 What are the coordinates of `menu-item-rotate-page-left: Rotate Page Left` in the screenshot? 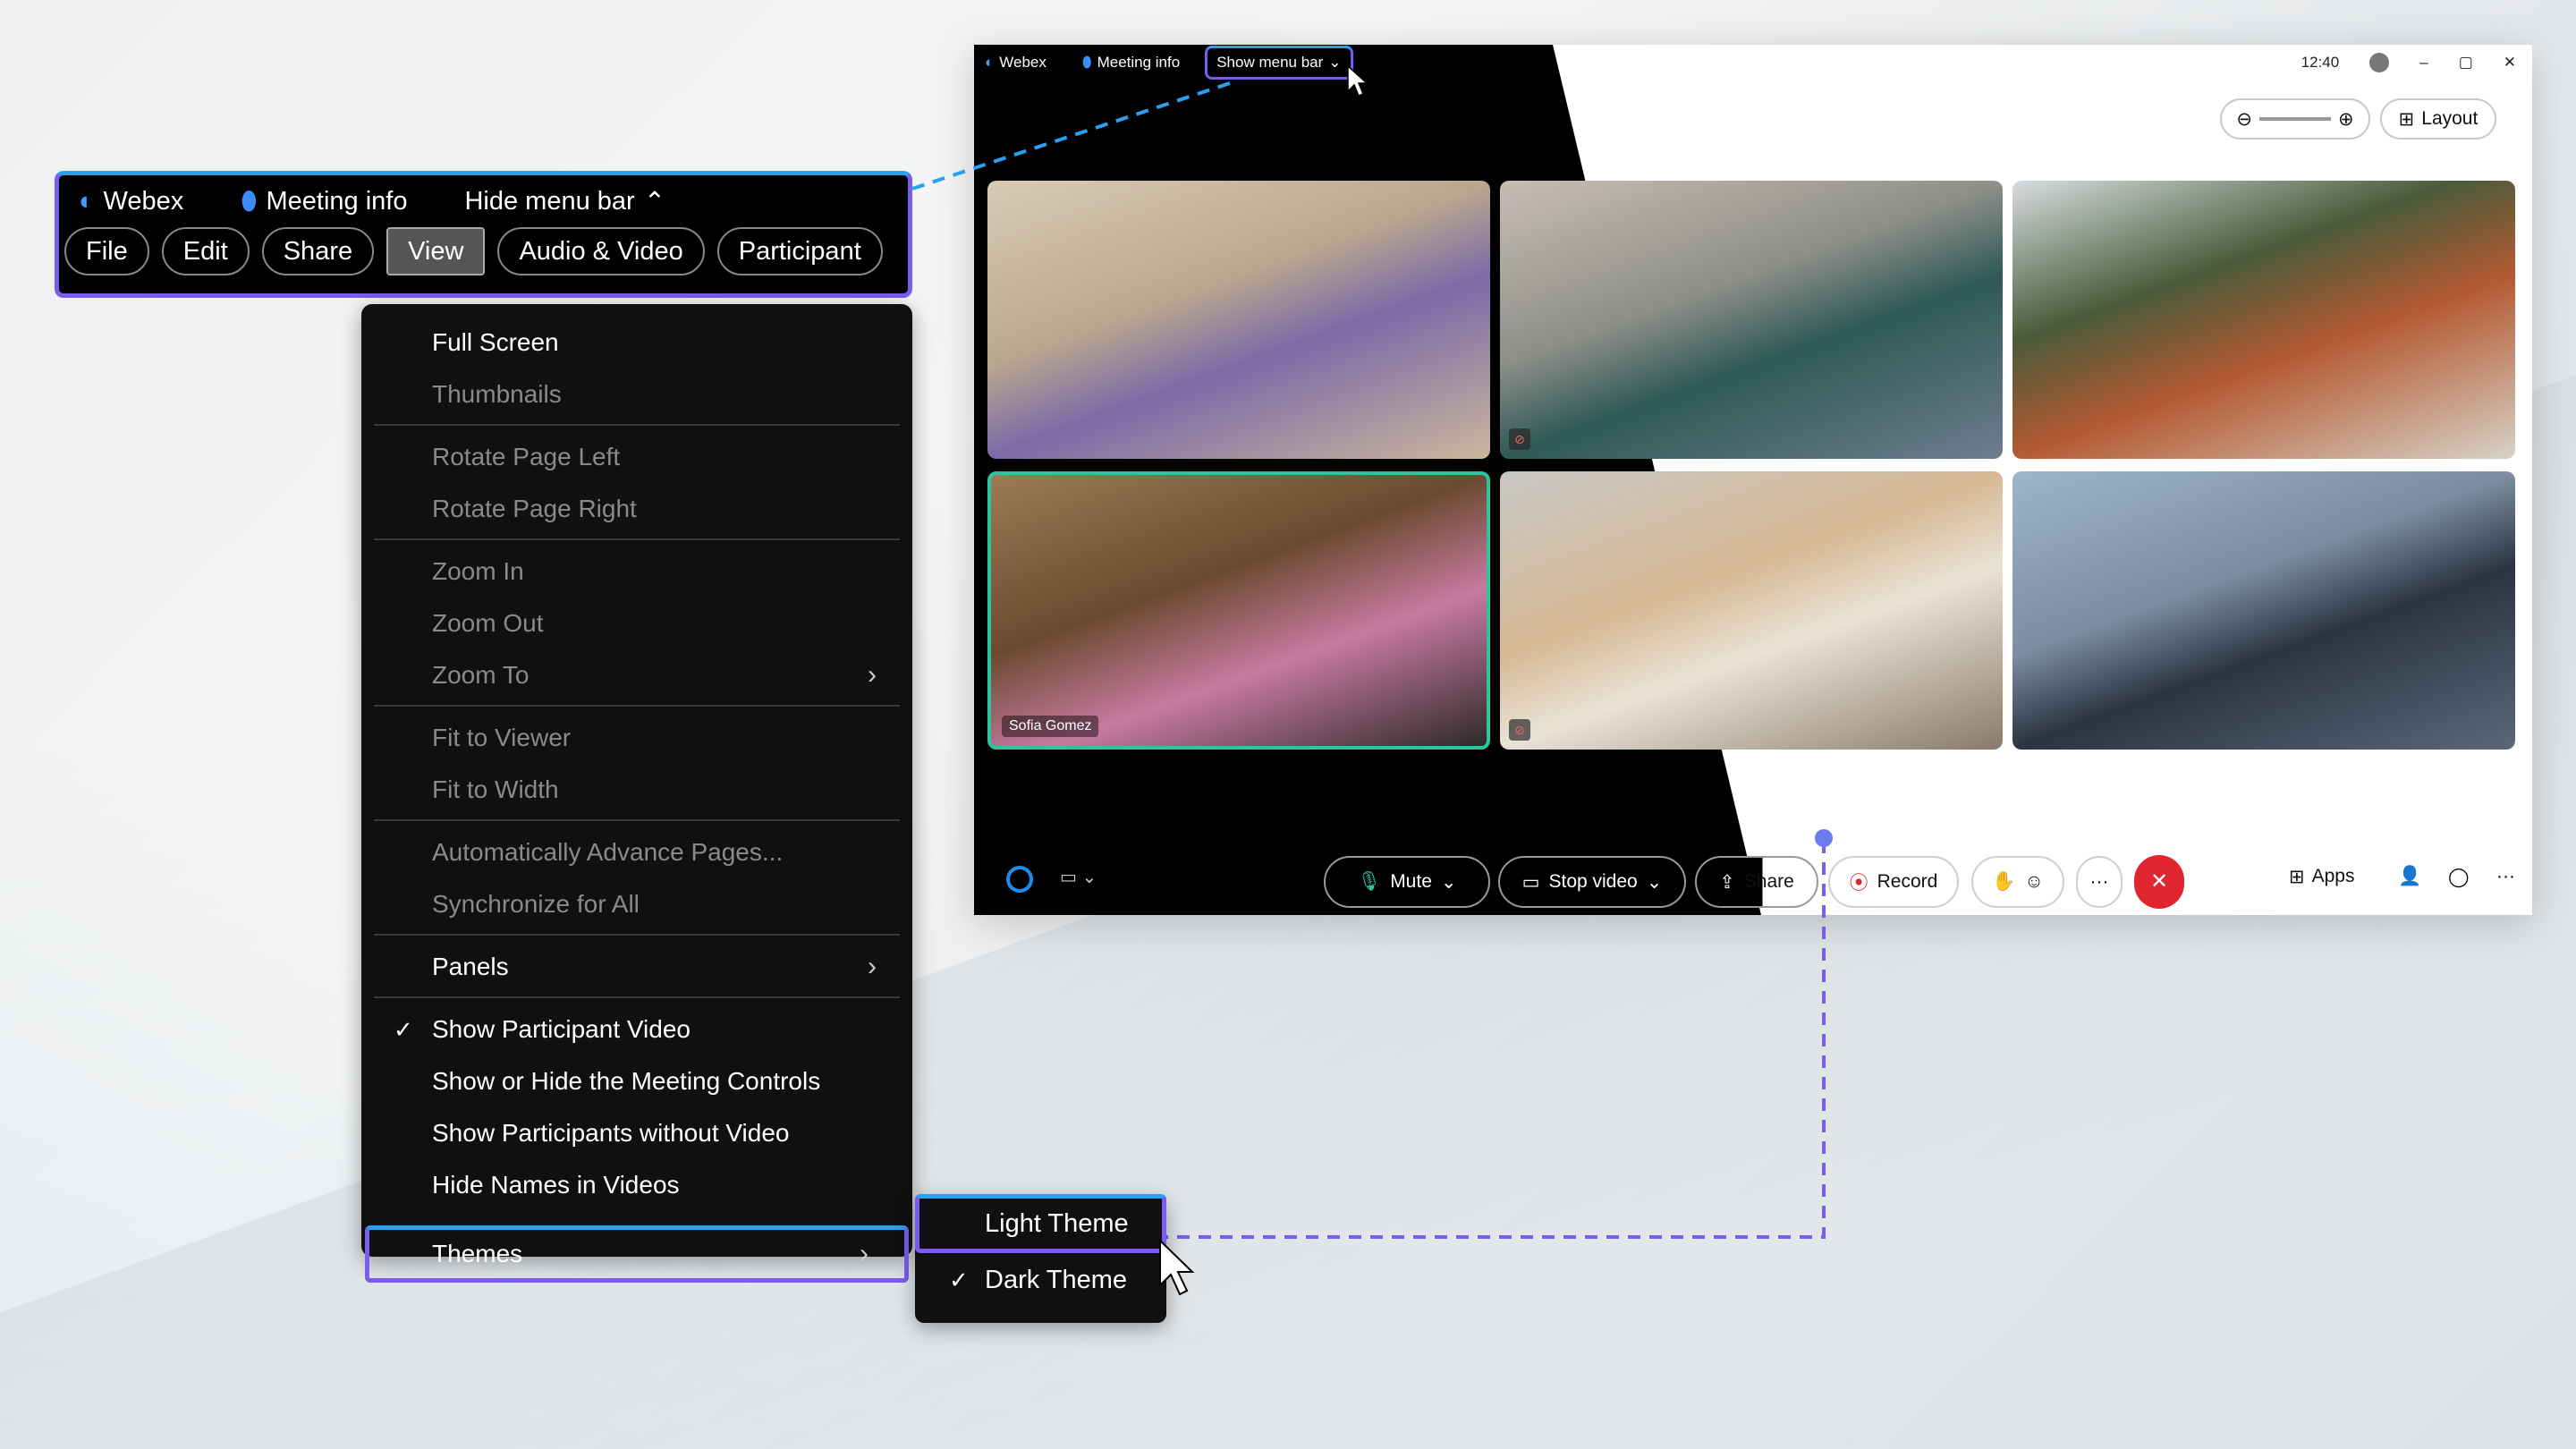 It's located at (526, 456).